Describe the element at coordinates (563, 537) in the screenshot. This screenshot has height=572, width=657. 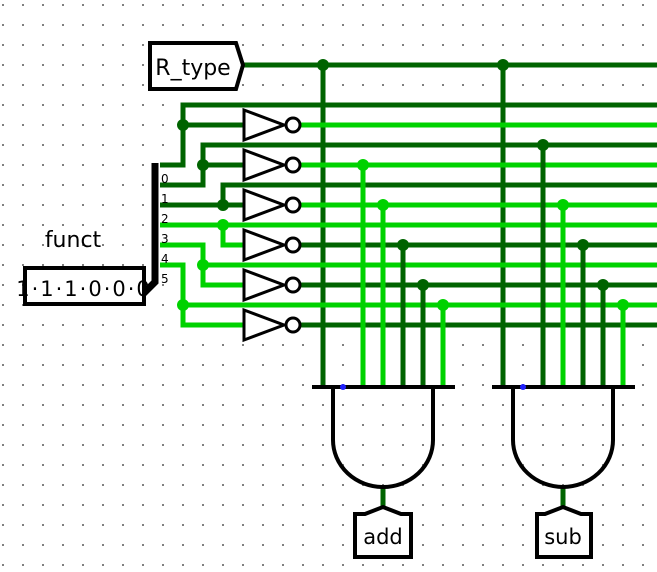
I see `sub-label: sub` at that location.